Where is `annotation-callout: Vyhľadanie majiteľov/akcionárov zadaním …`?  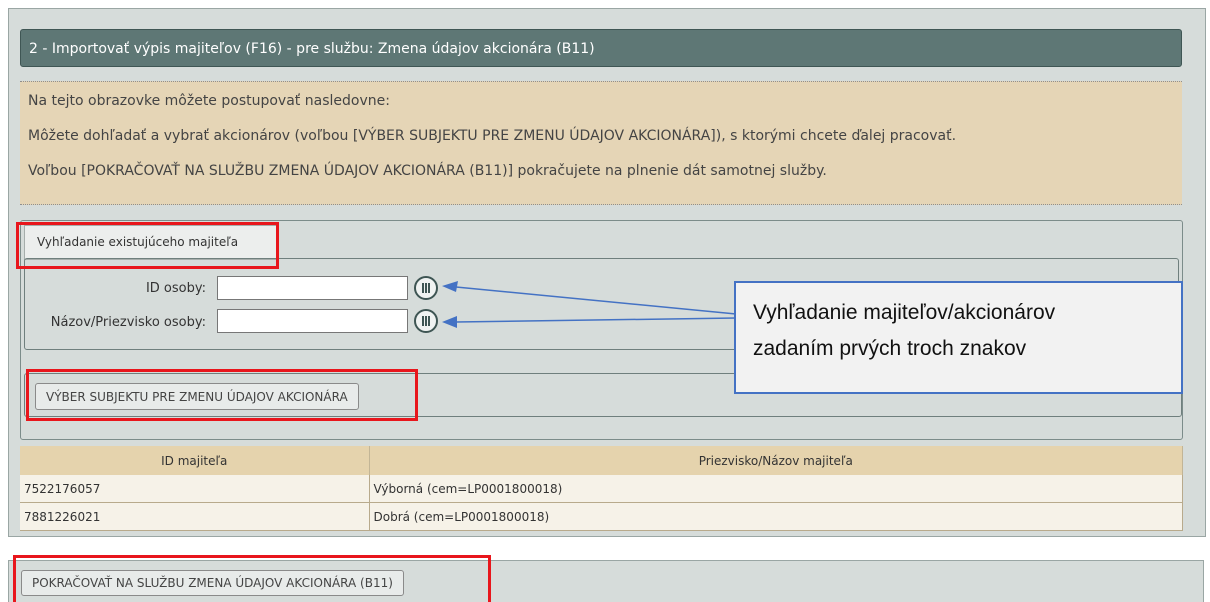
annotation-callout: Vyhľadanie majiteľov/akcionárov zadaním … is located at coordinates (958, 337).